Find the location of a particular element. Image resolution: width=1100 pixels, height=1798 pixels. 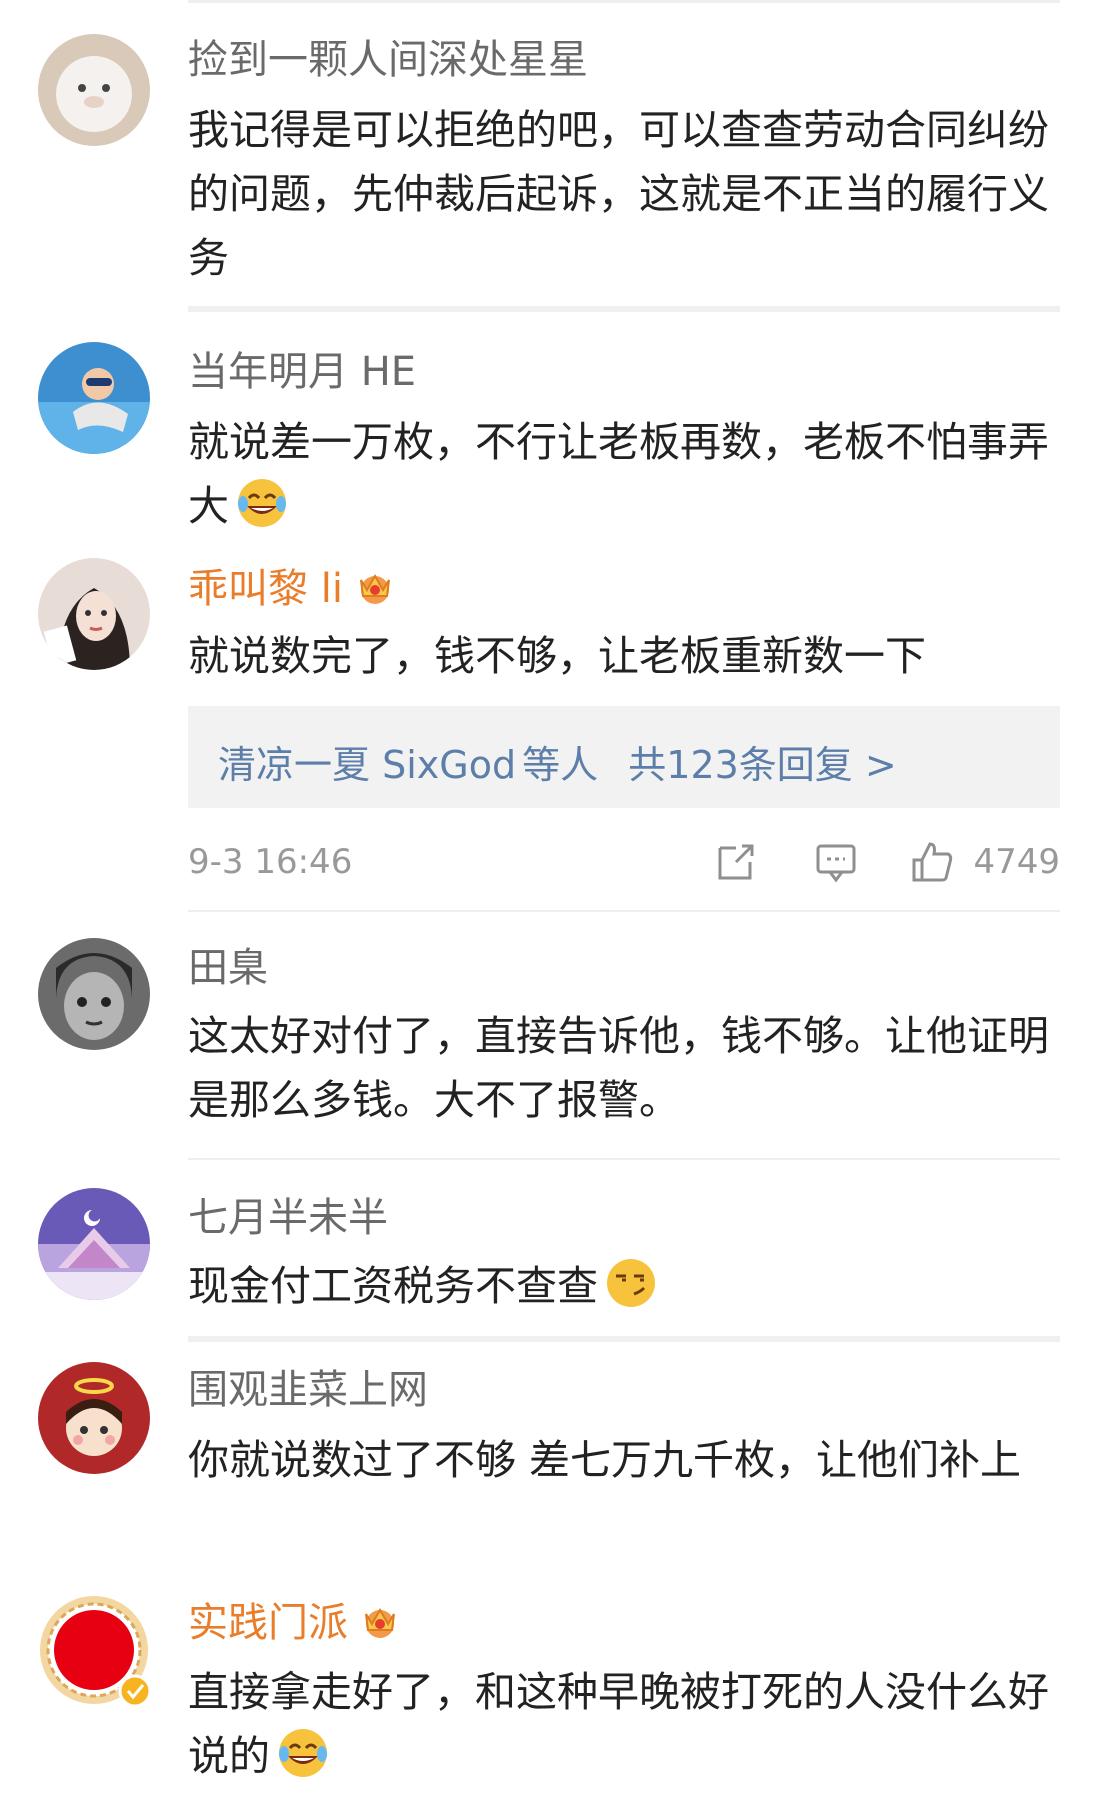

timestamp: 9-3 16:46 is located at coordinates (270, 862).